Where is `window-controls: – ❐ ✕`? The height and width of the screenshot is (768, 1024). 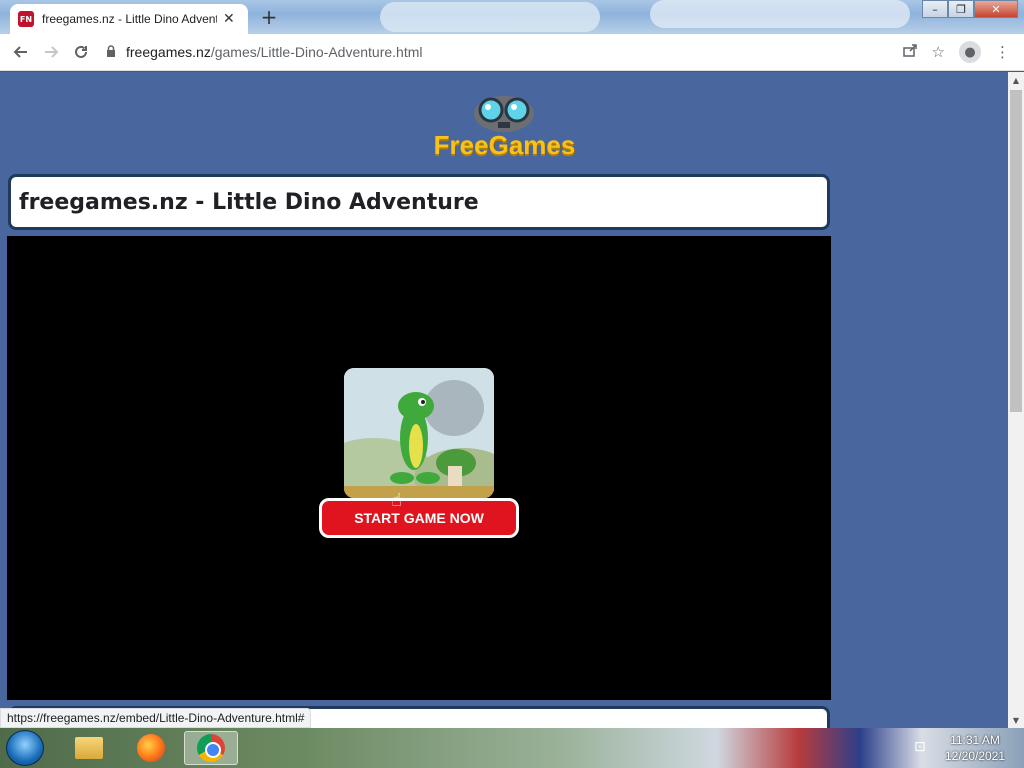
window-controls: – ❐ ✕ is located at coordinates (970, 9).